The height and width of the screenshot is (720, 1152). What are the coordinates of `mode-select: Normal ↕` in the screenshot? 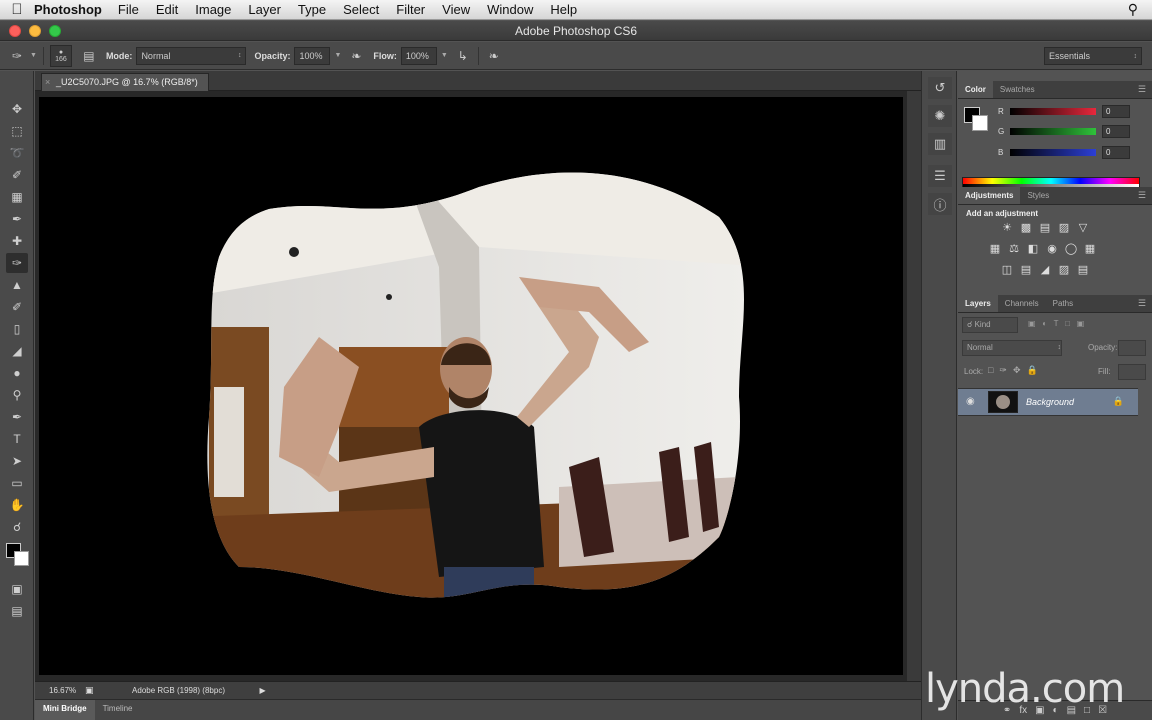 It's located at (191, 55).